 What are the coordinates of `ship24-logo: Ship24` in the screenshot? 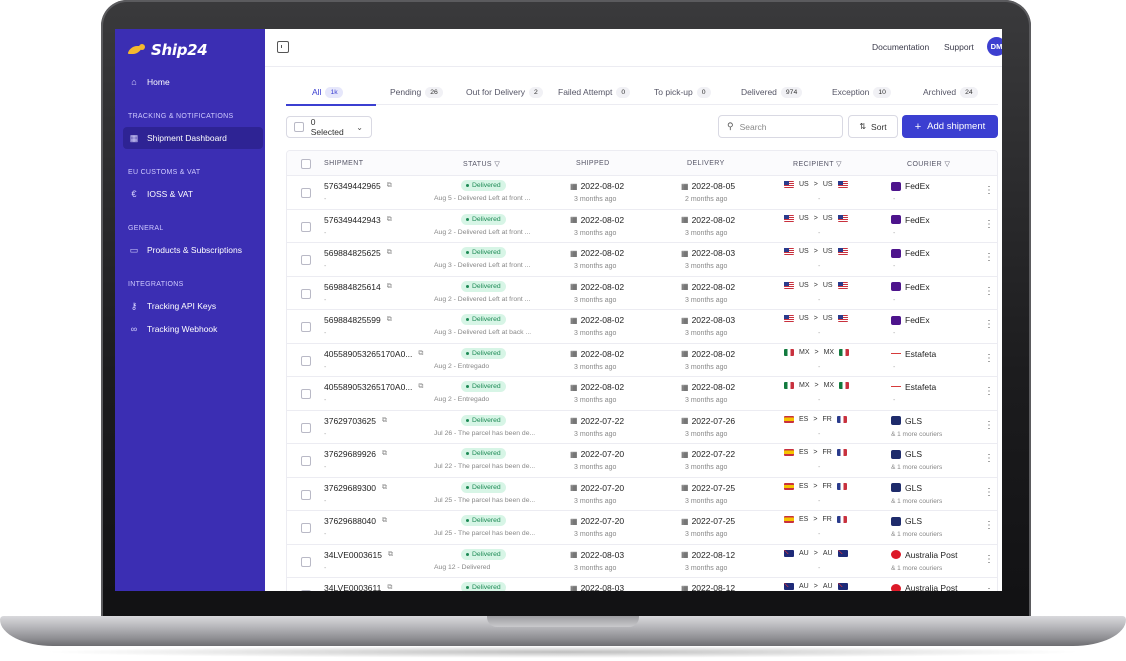 It's located at (167, 50).